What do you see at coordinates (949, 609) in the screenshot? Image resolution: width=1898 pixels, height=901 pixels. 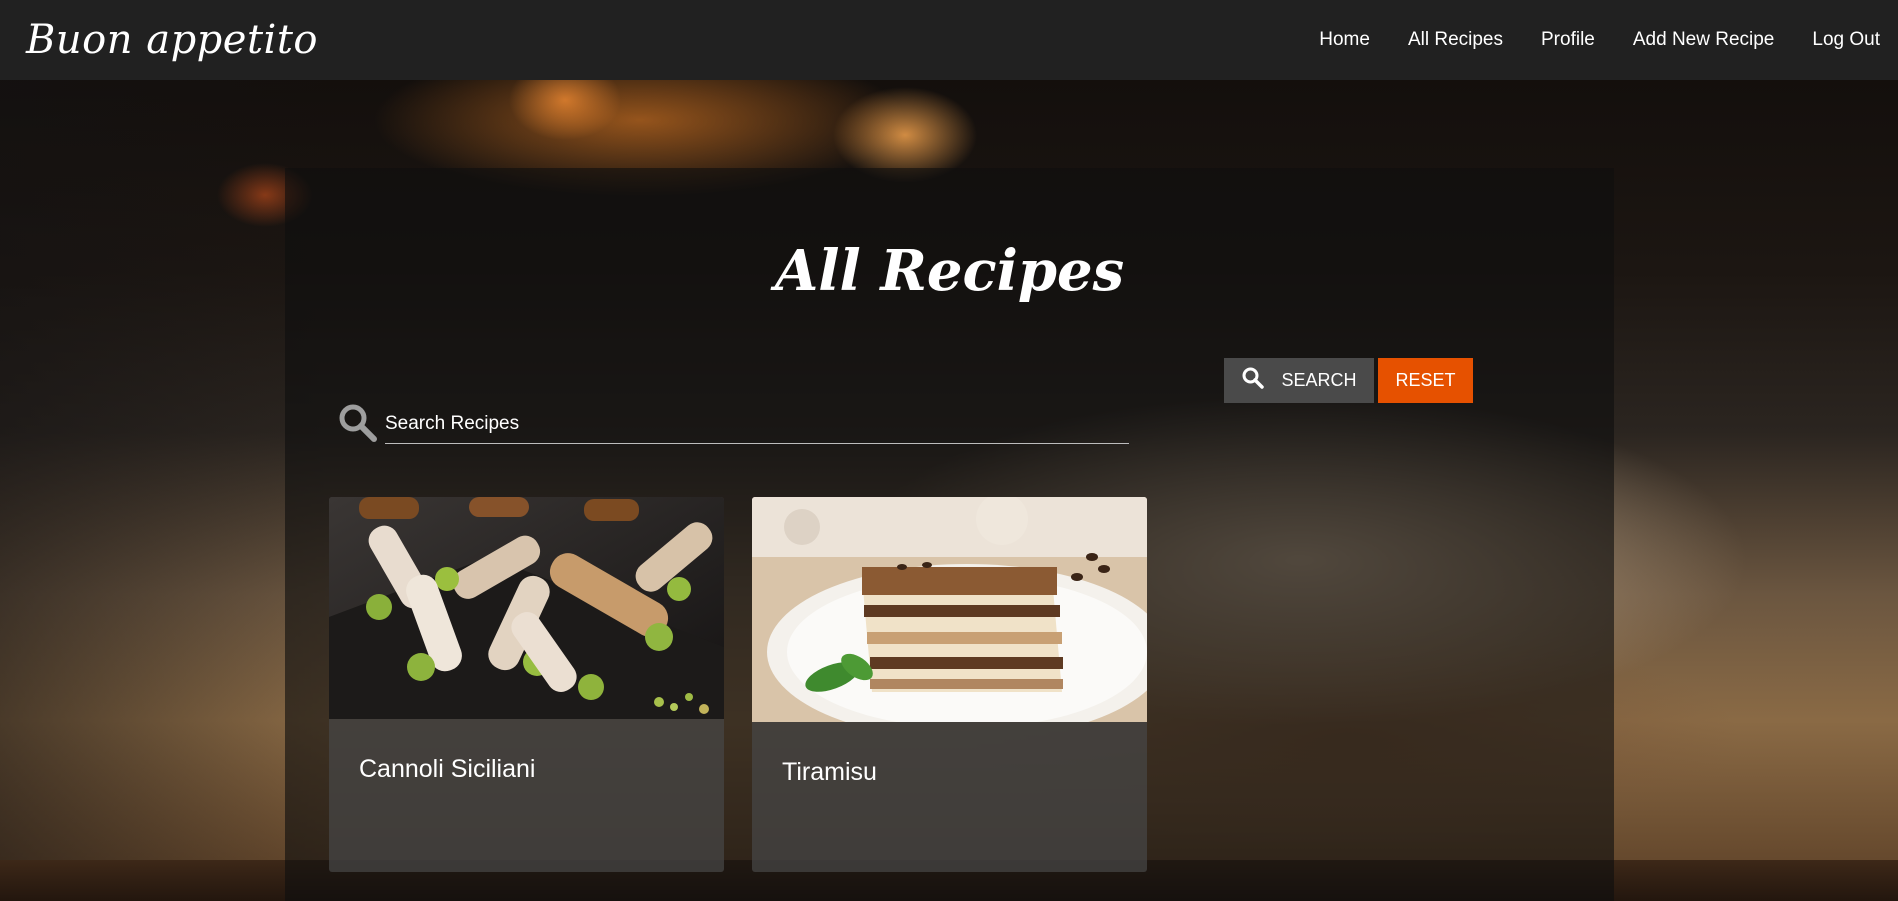 I see `tiramisu-photo` at bounding box center [949, 609].